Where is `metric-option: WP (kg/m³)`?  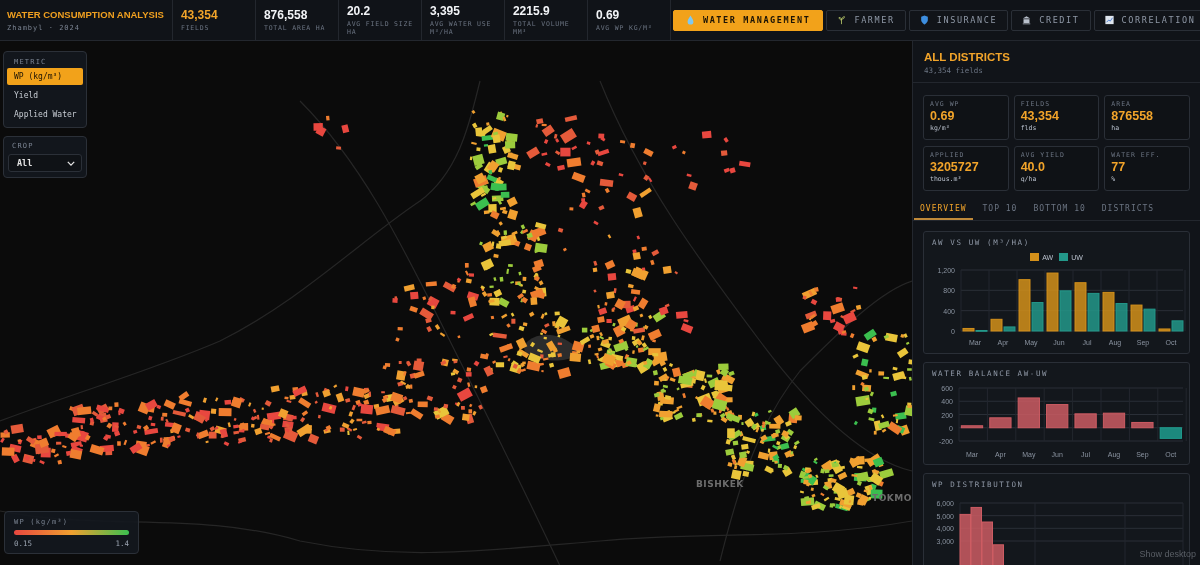 metric-option: WP (kg/m³) is located at coordinates (45, 76).